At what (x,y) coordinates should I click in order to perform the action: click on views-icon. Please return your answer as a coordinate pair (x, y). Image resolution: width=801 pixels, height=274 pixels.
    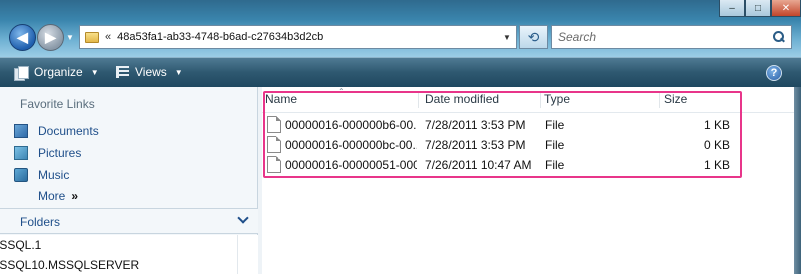
    Looking at the image, I should click on (122, 72).